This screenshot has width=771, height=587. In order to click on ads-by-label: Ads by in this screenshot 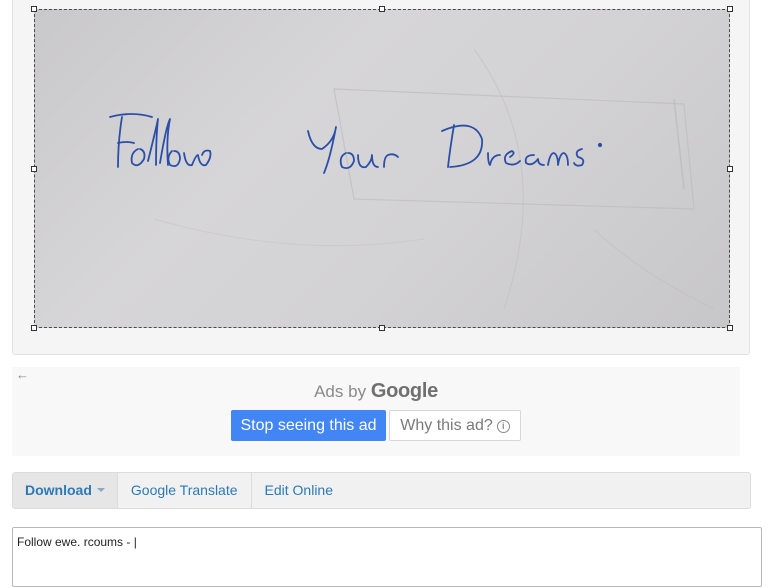, I will do `click(340, 391)`.